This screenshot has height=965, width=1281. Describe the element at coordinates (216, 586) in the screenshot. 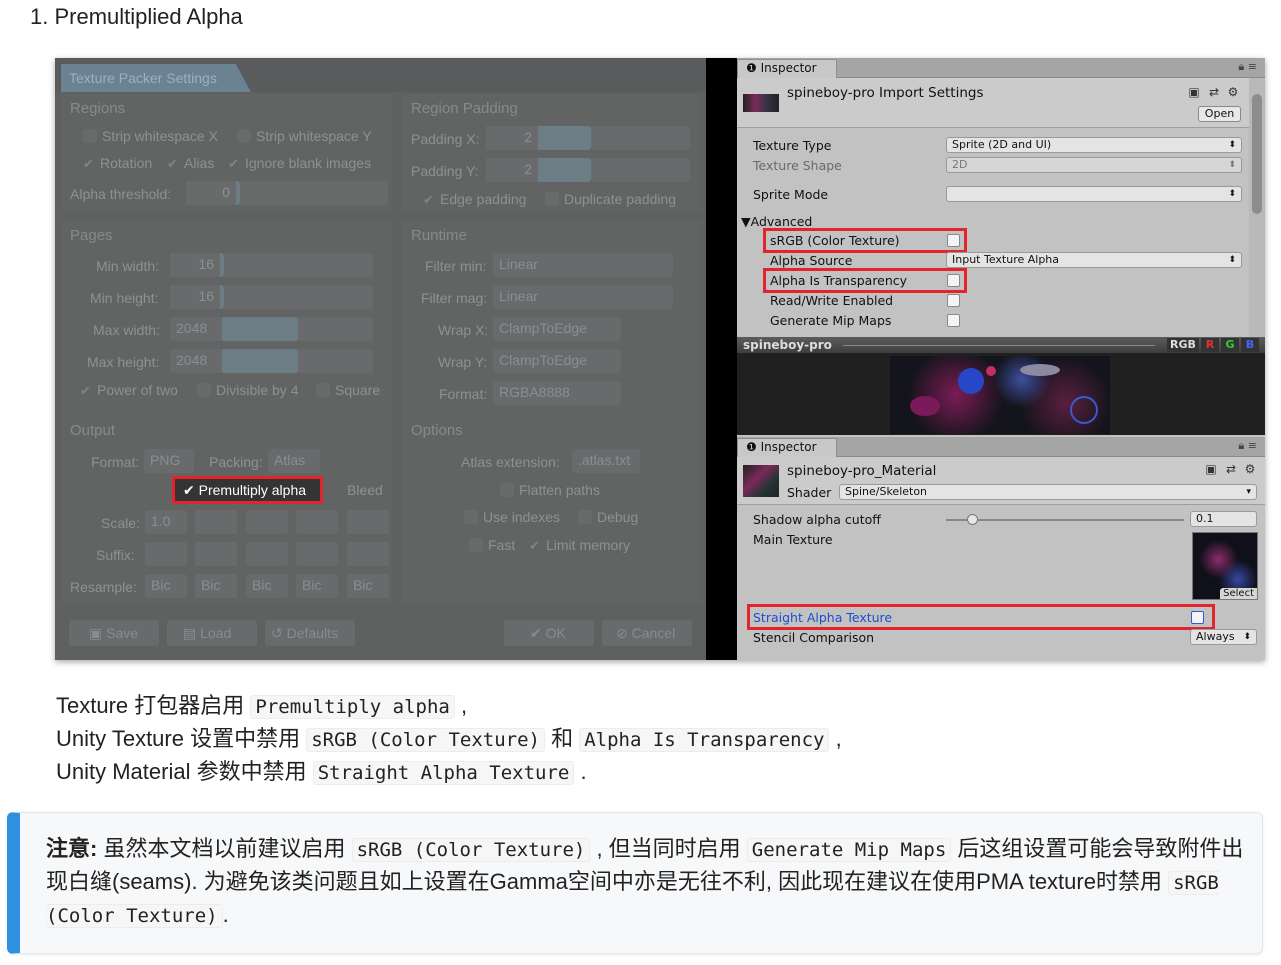

I see `resample-select-2: Bic` at that location.